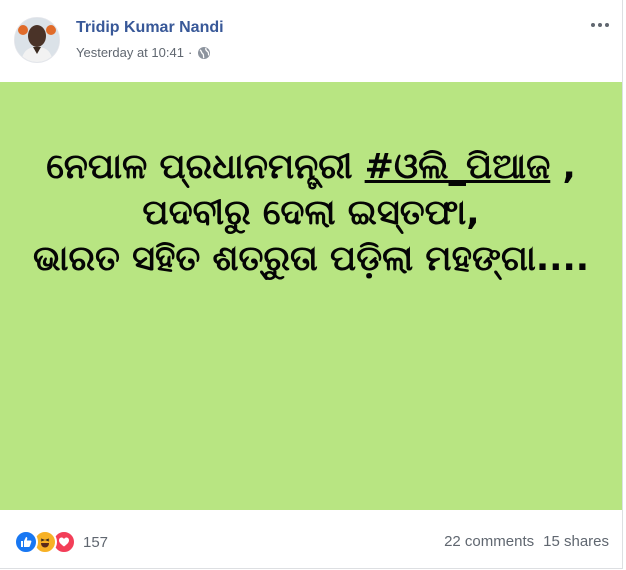 The height and width of the screenshot is (570, 626). I want to click on post-text-line-1: ନେପାଳ ପ୍ରଧାନମନ୍ତ୍ରୀ #ଓଲି_ପିଆଜ ,, so click(311, 167).